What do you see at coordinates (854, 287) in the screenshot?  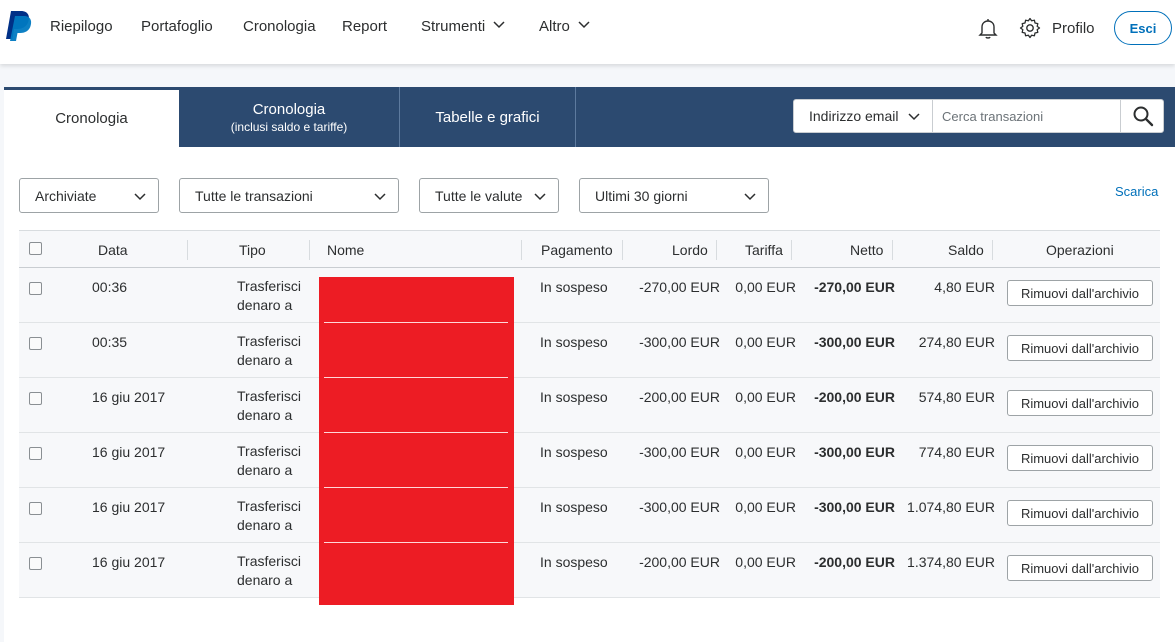 I see `row-net: -270,00 EUR` at bounding box center [854, 287].